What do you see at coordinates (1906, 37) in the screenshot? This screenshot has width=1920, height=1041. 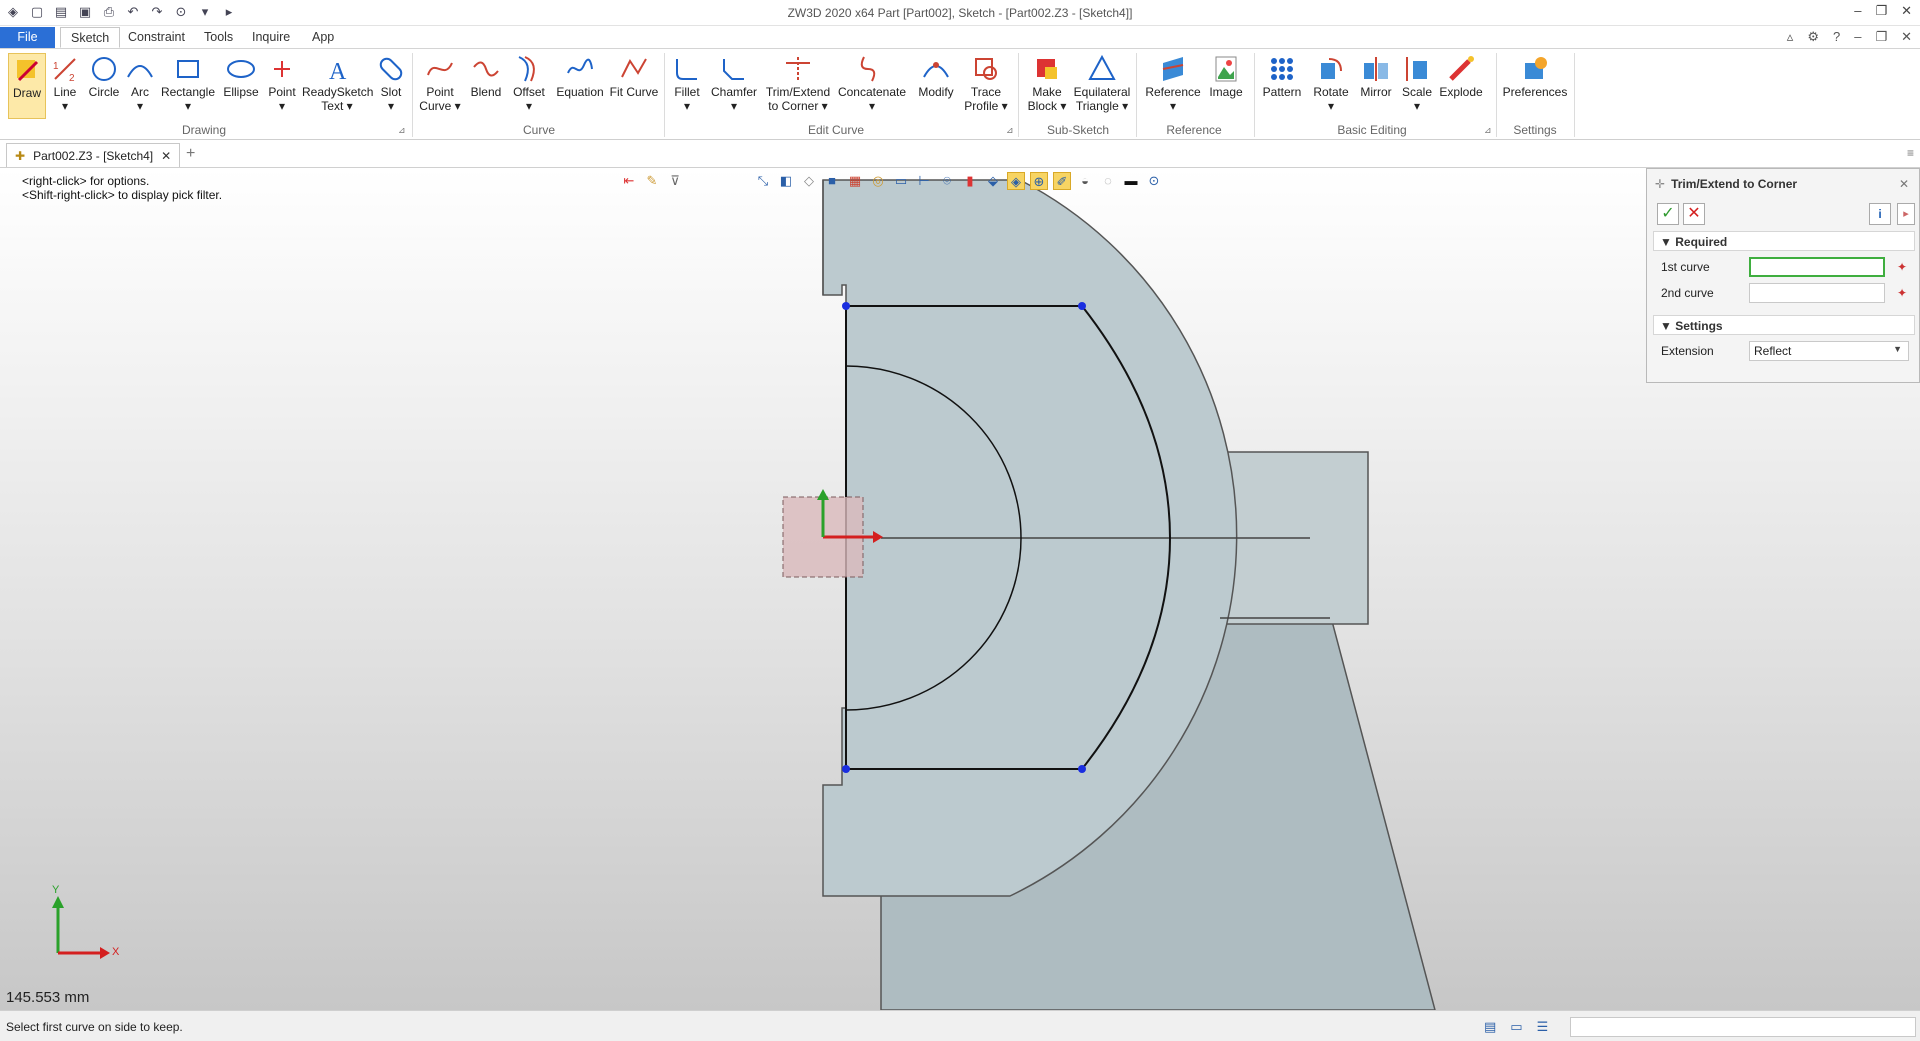 I see `close-doc-icon: ✕` at bounding box center [1906, 37].